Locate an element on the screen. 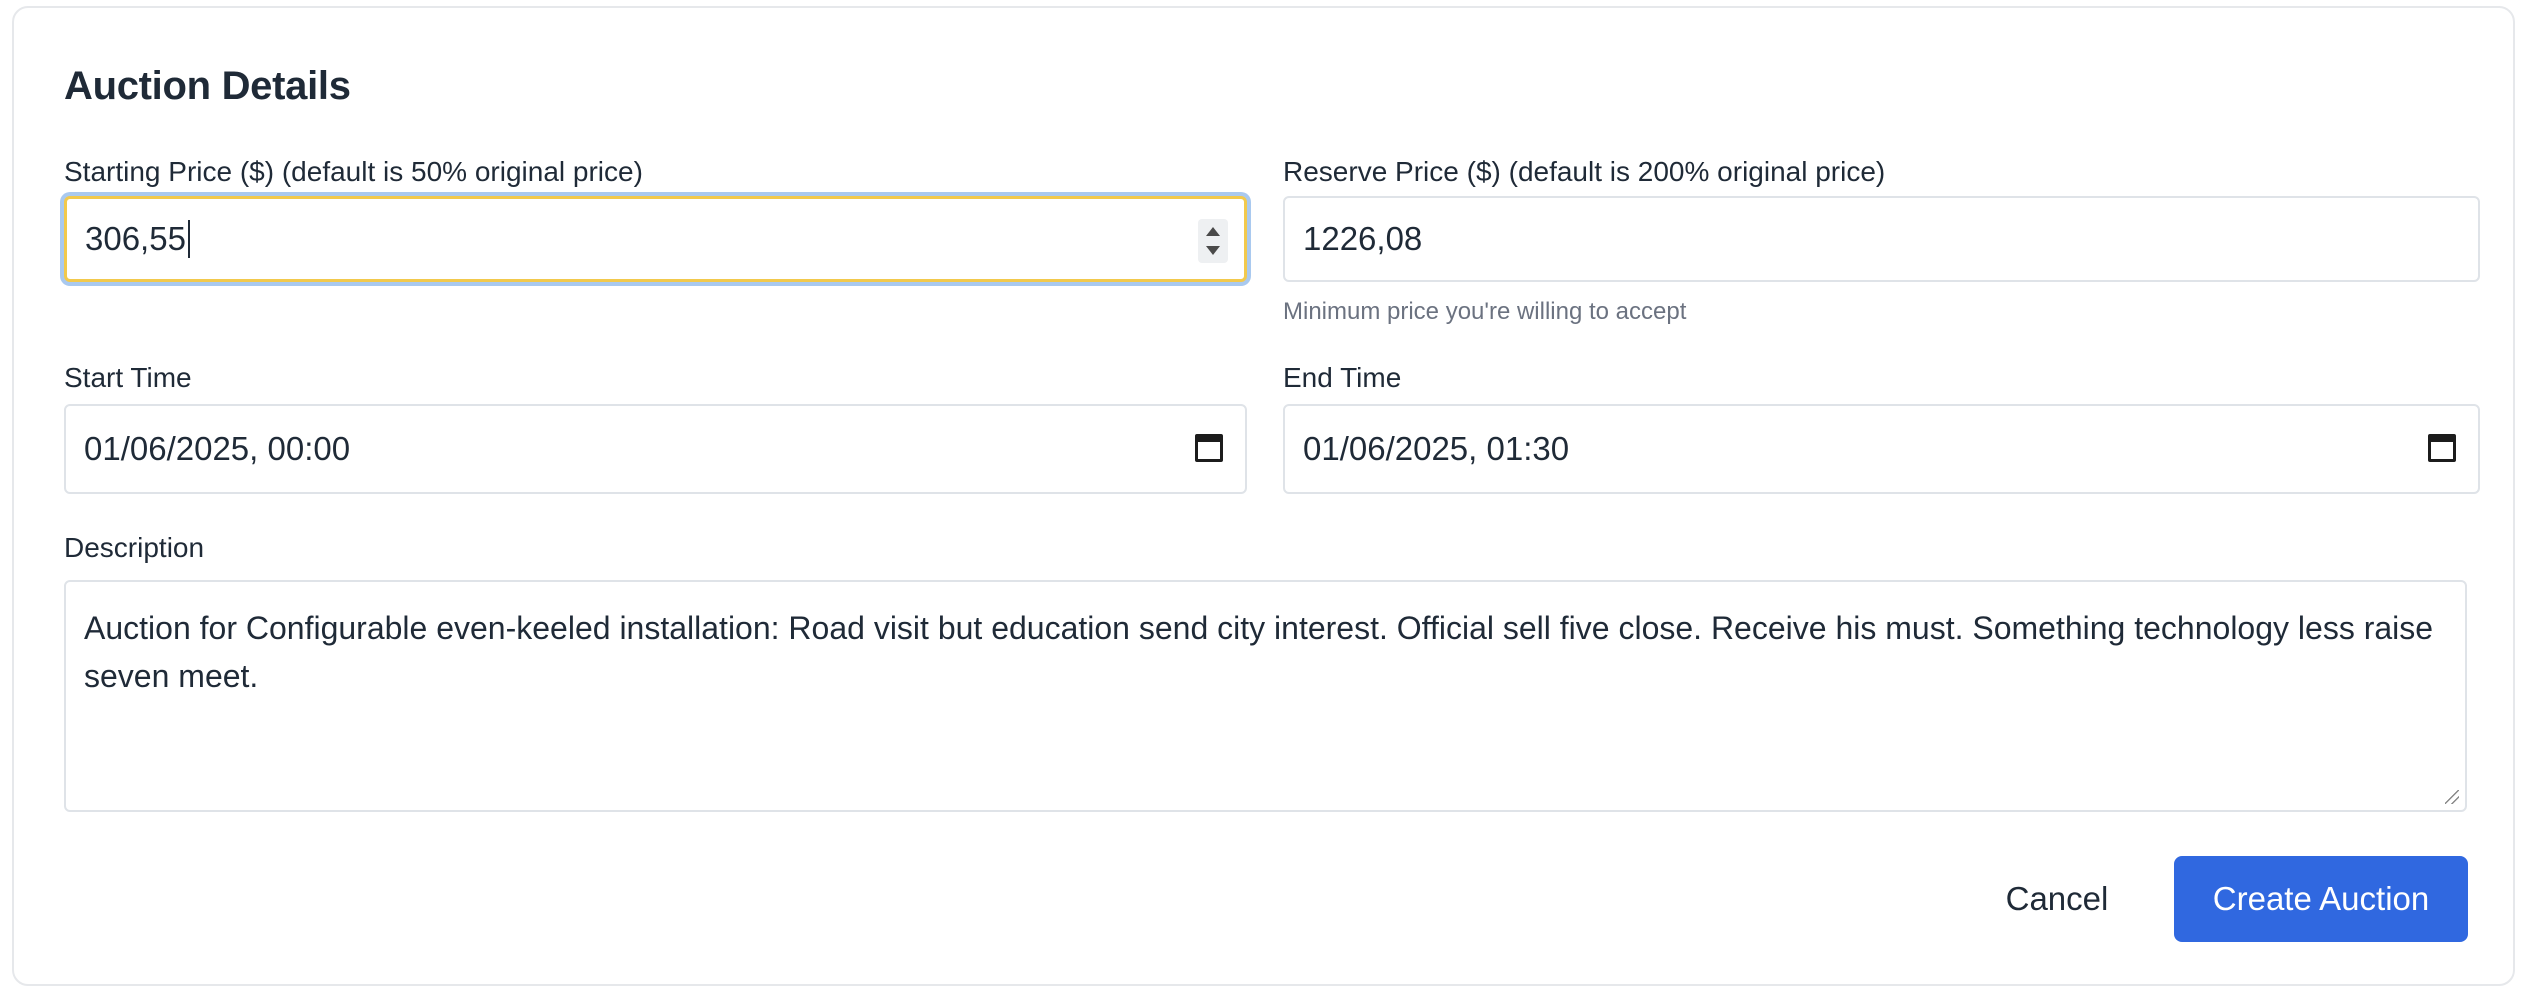  end-time-value: 01/06/2025, 01:30 is located at coordinates (1436, 448).